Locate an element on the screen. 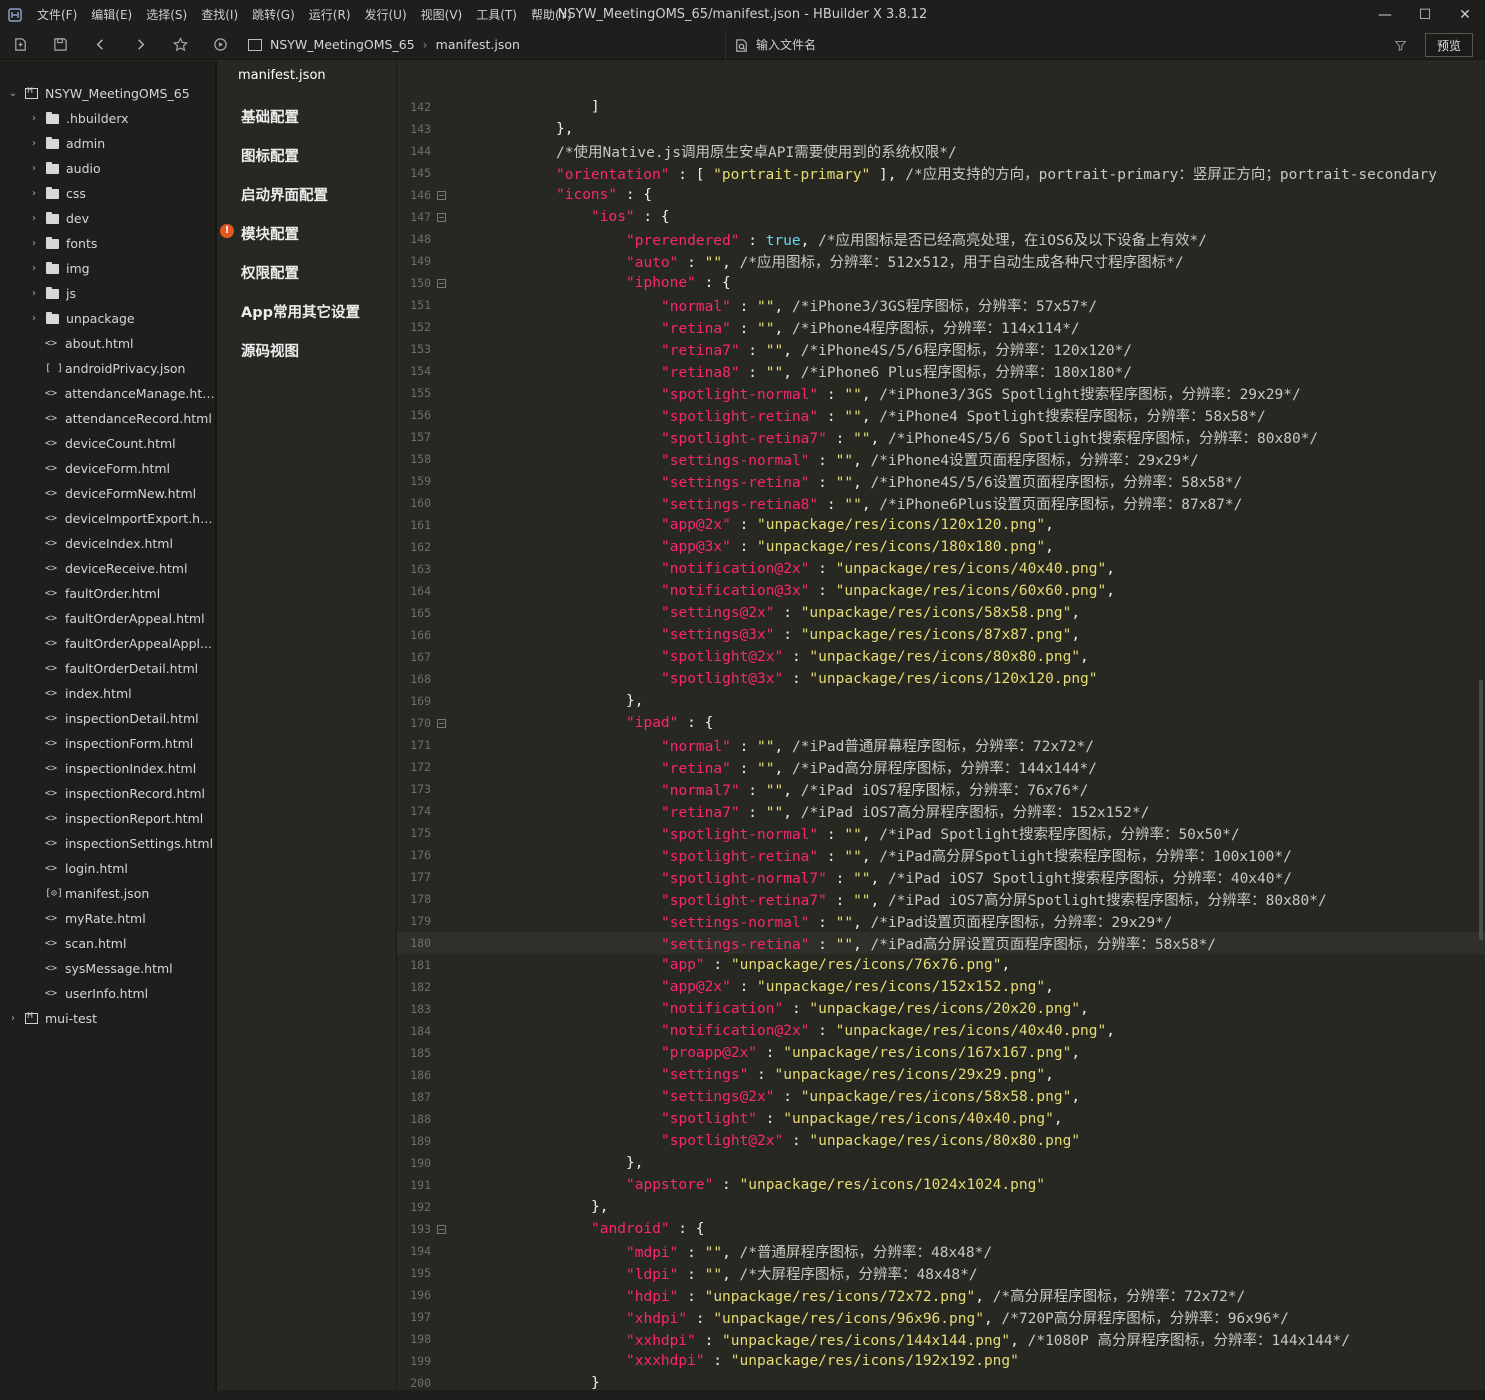 The height and width of the screenshot is (1400, 1485). star-icon is located at coordinates (180, 45).